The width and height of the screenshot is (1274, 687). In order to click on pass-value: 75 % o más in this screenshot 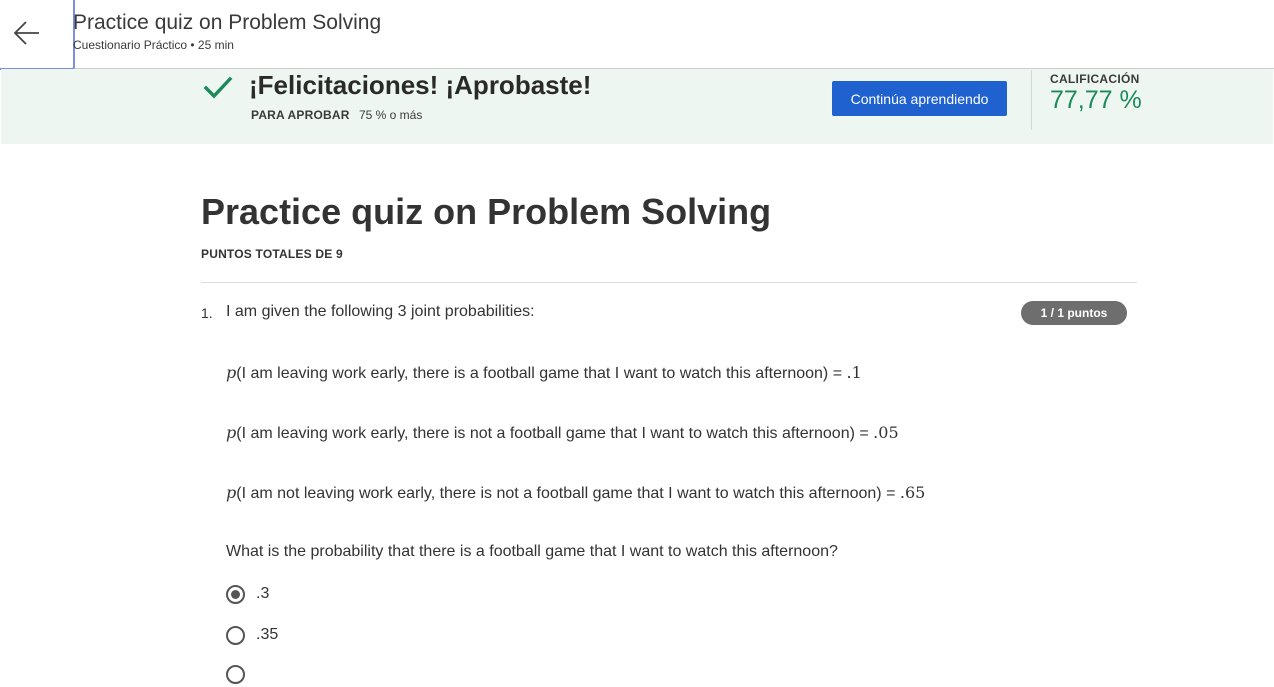, I will do `click(390, 115)`.